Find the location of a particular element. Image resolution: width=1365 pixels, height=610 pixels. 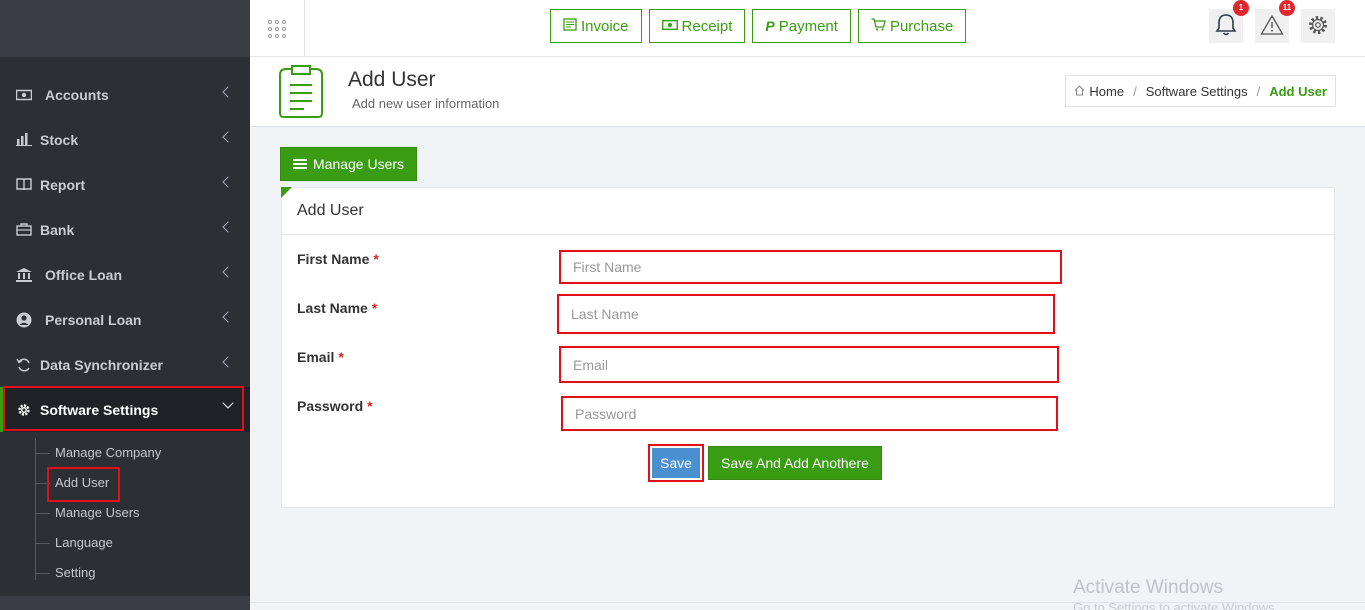

last-name-label: Last Name * is located at coordinates (337, 308).